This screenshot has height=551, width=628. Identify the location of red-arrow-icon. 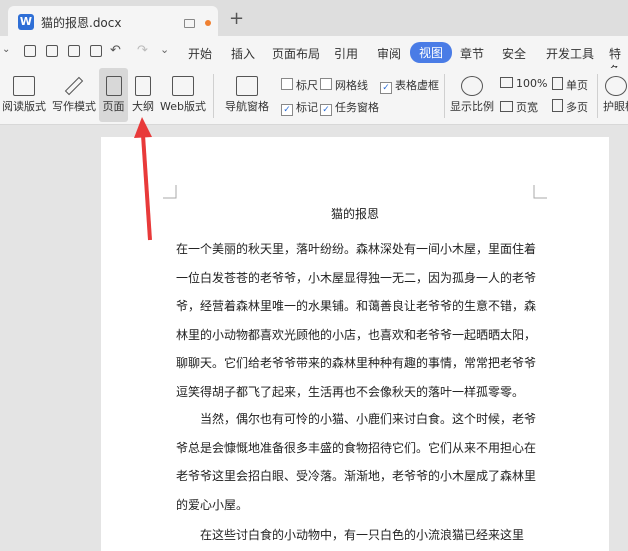
(143, 179).